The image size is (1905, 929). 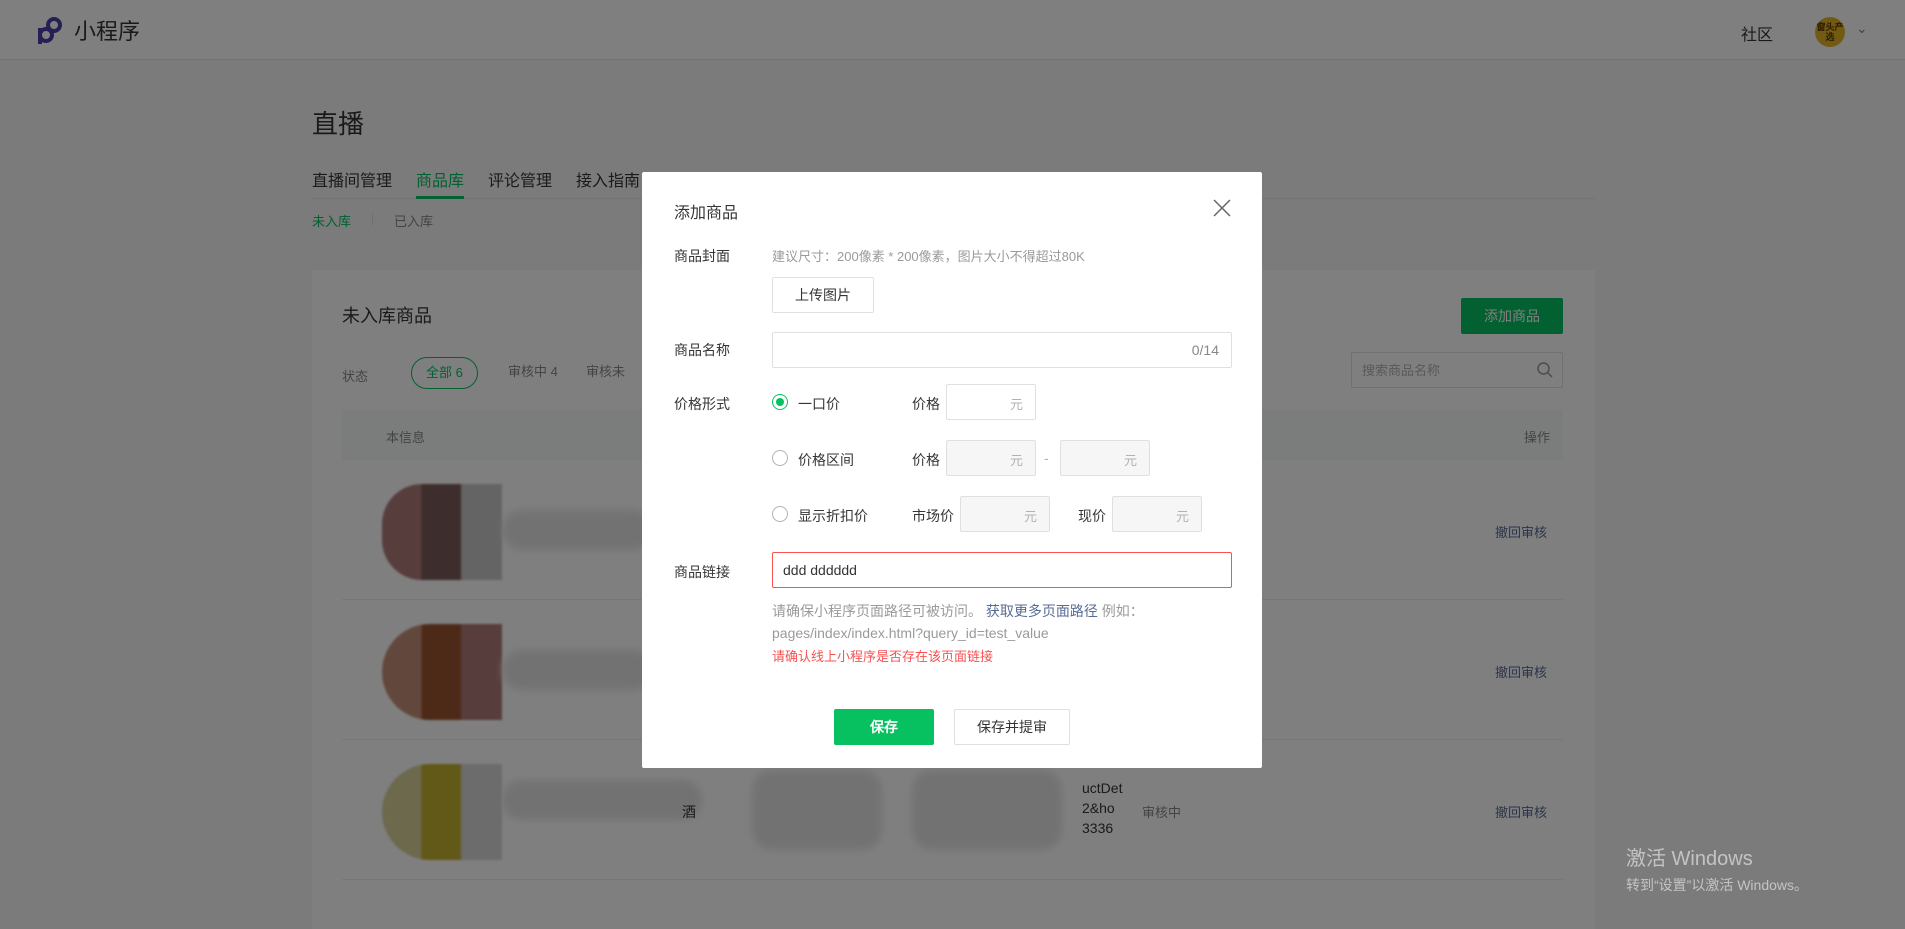 What do you see at coordinates (1222, 208) in the screenshot?
I see `close-icon` at bounding box center [1222, 208].